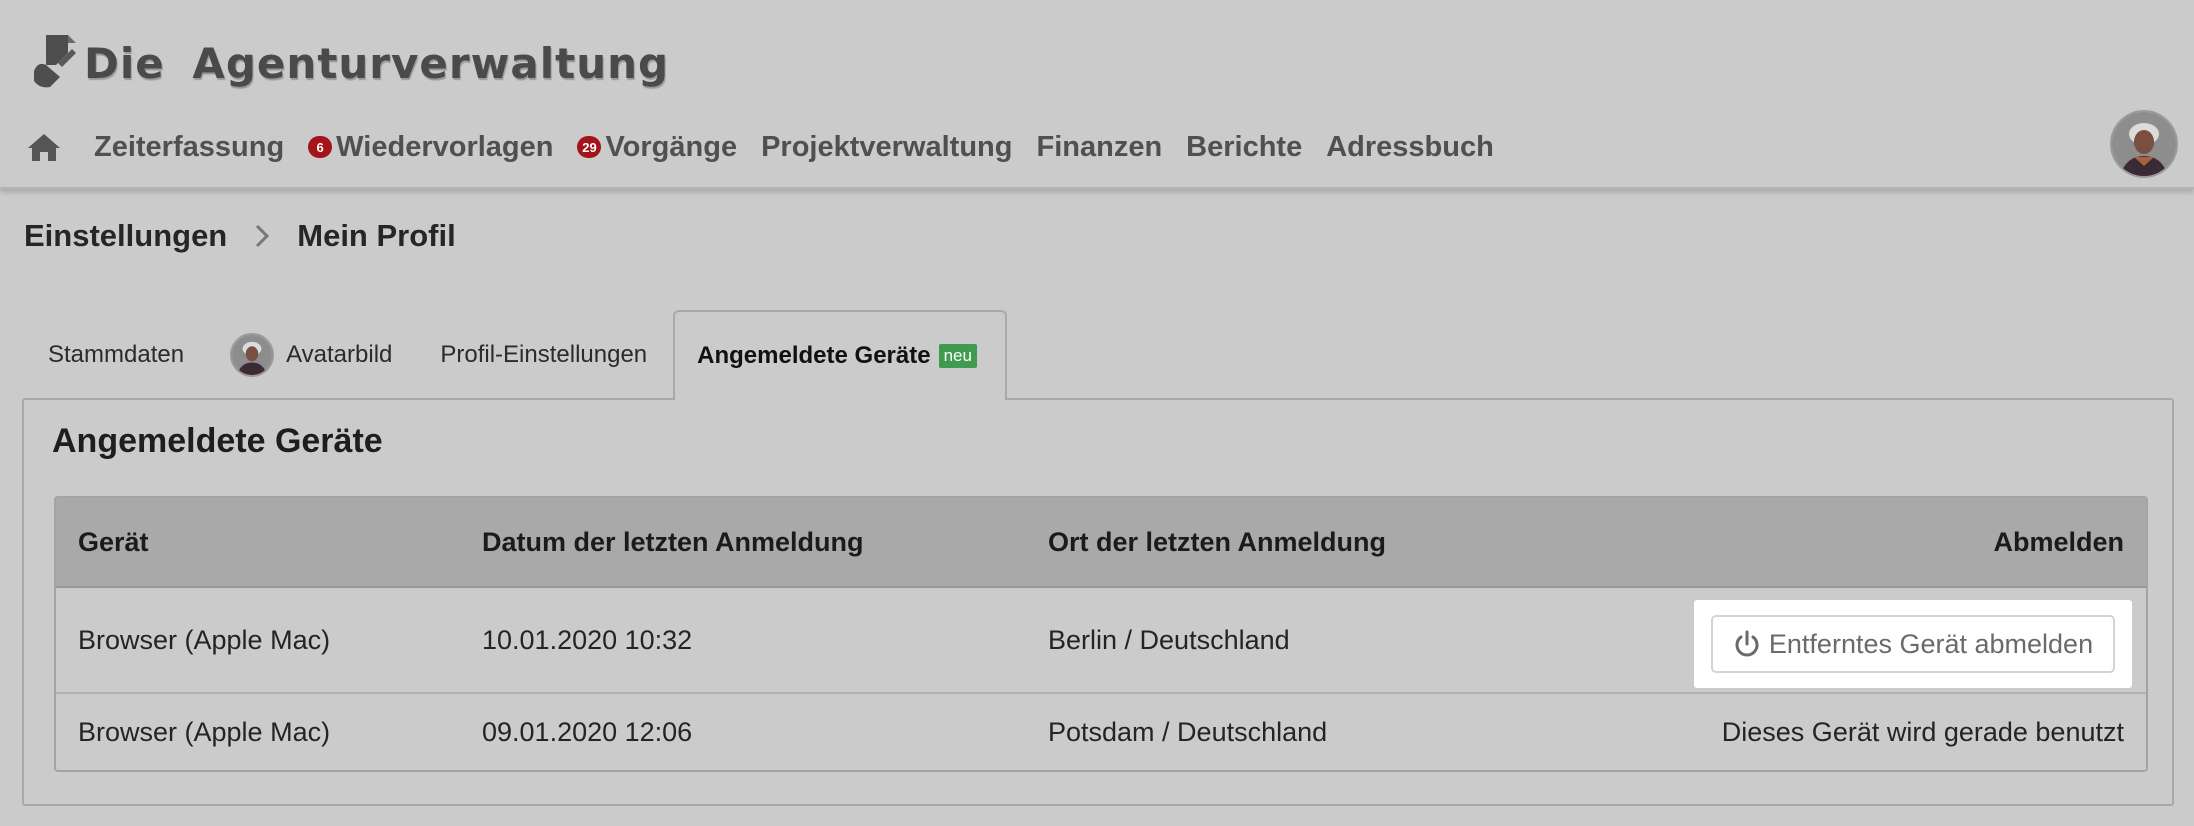  I want to click on nav-item-vorgaenge: 29 Vorgänge, so click(657, 147).